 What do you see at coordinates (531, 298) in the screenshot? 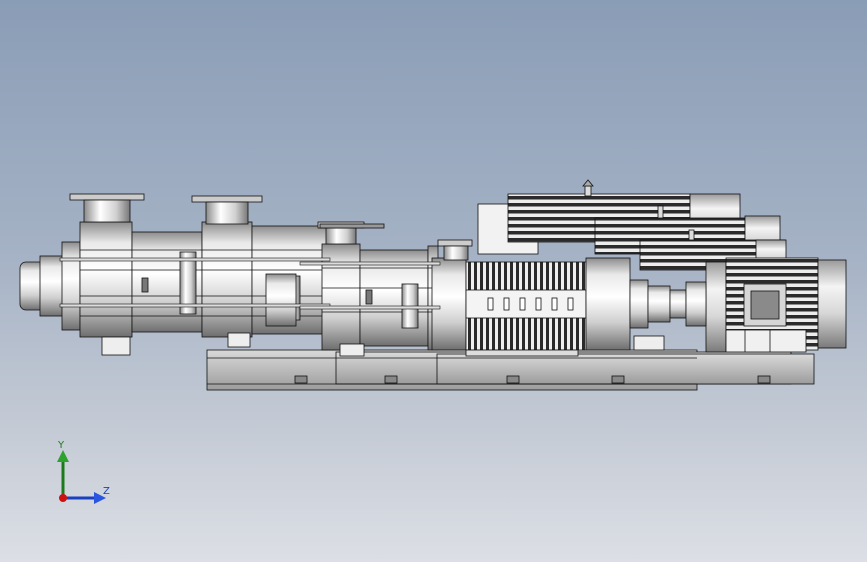
I see `pump-stage-front` at bounding box center [531, 298].